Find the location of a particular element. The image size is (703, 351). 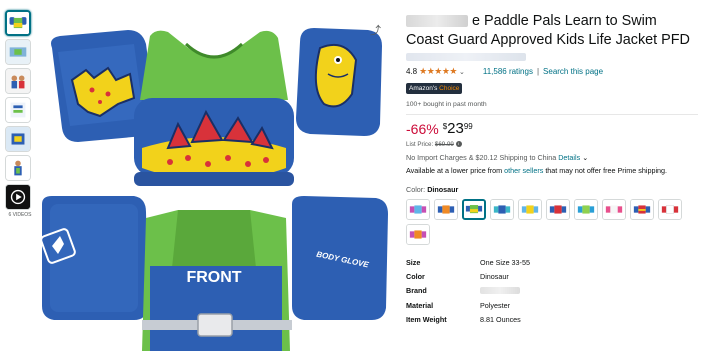

top-right-arm-float is located at coordinates (339, 82).